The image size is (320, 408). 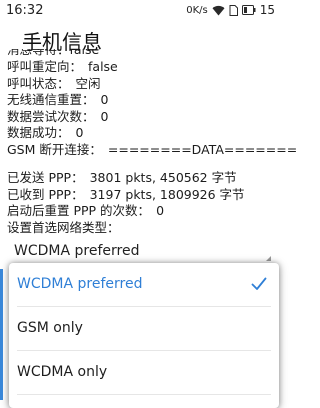 What do you see at coordinates (45, 66) in the screenshot?
I see `call-redirect-label: 呼叫重定向：` at bounding box center [45, 66].